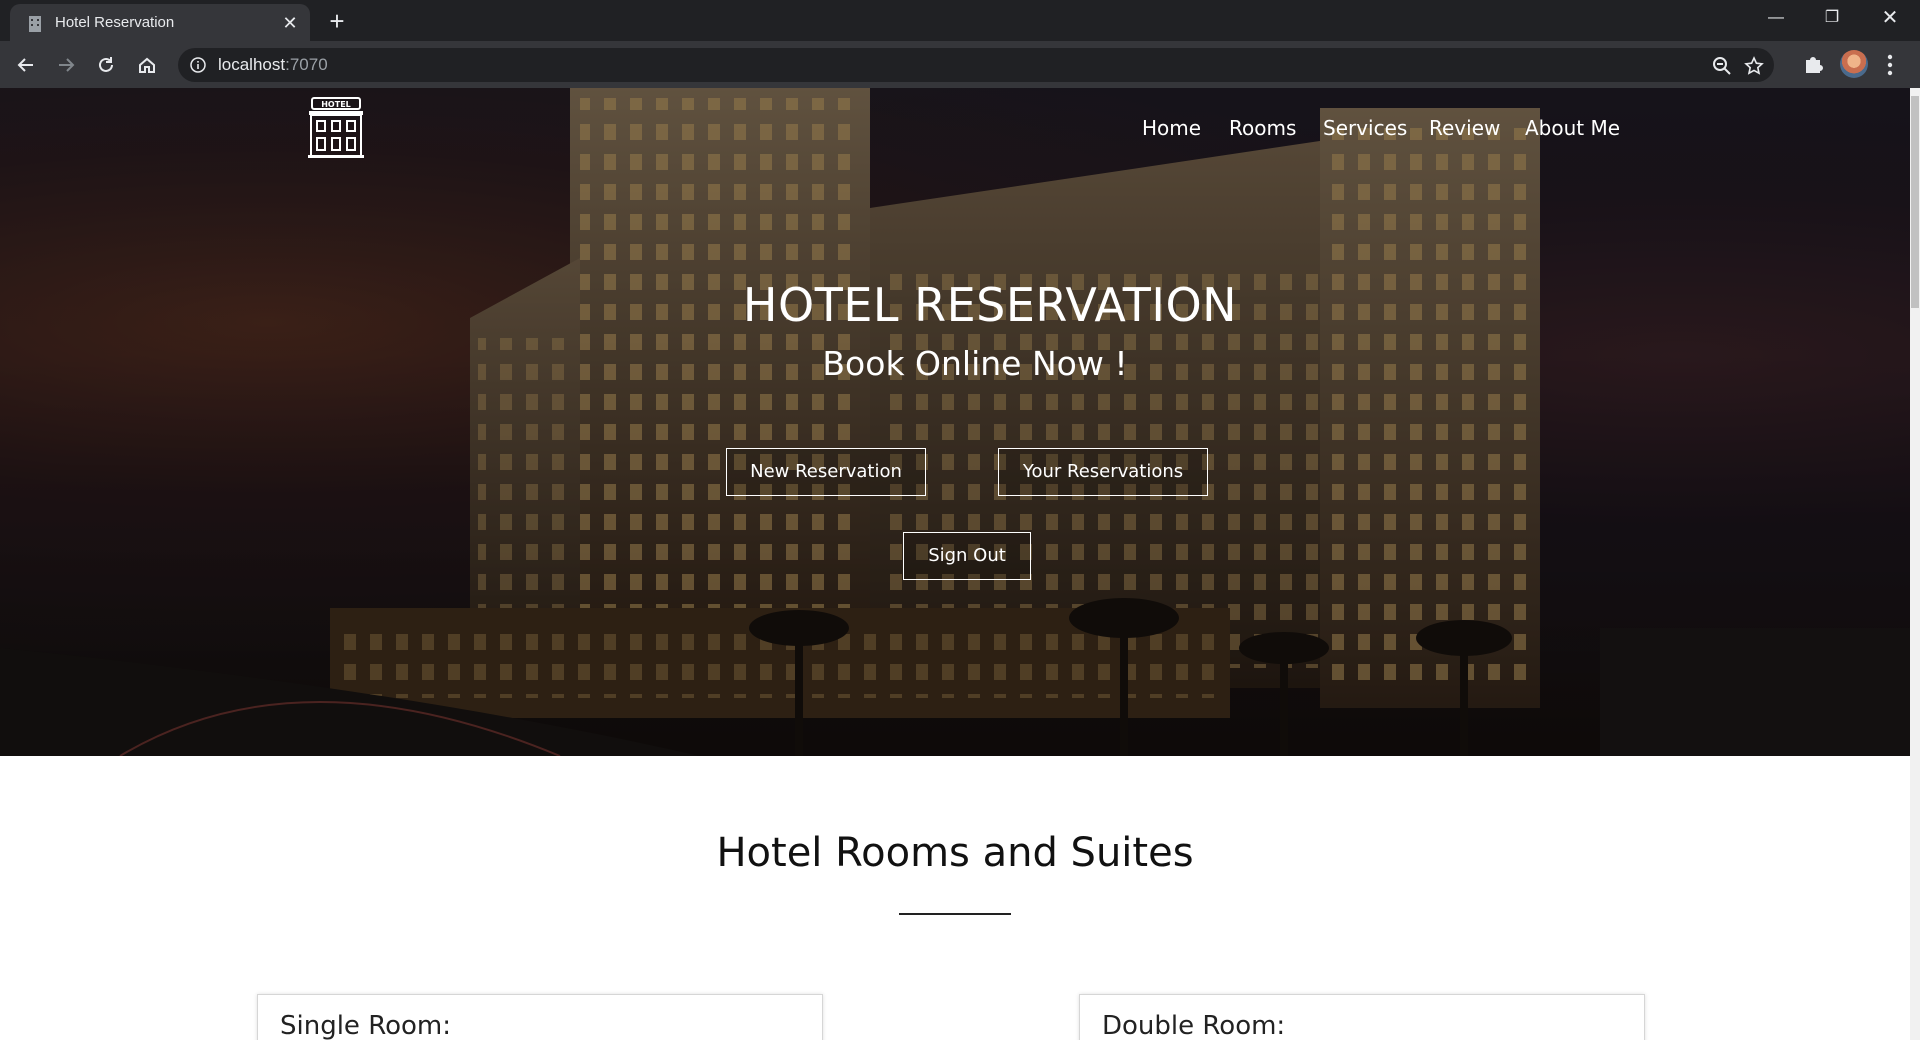 The image size is (1920, 1040). What do you see at coordinates (975, 363) in the screenshot?
I see `hero-subtitle: Book Online Now !` at bounding box center [975, 363].